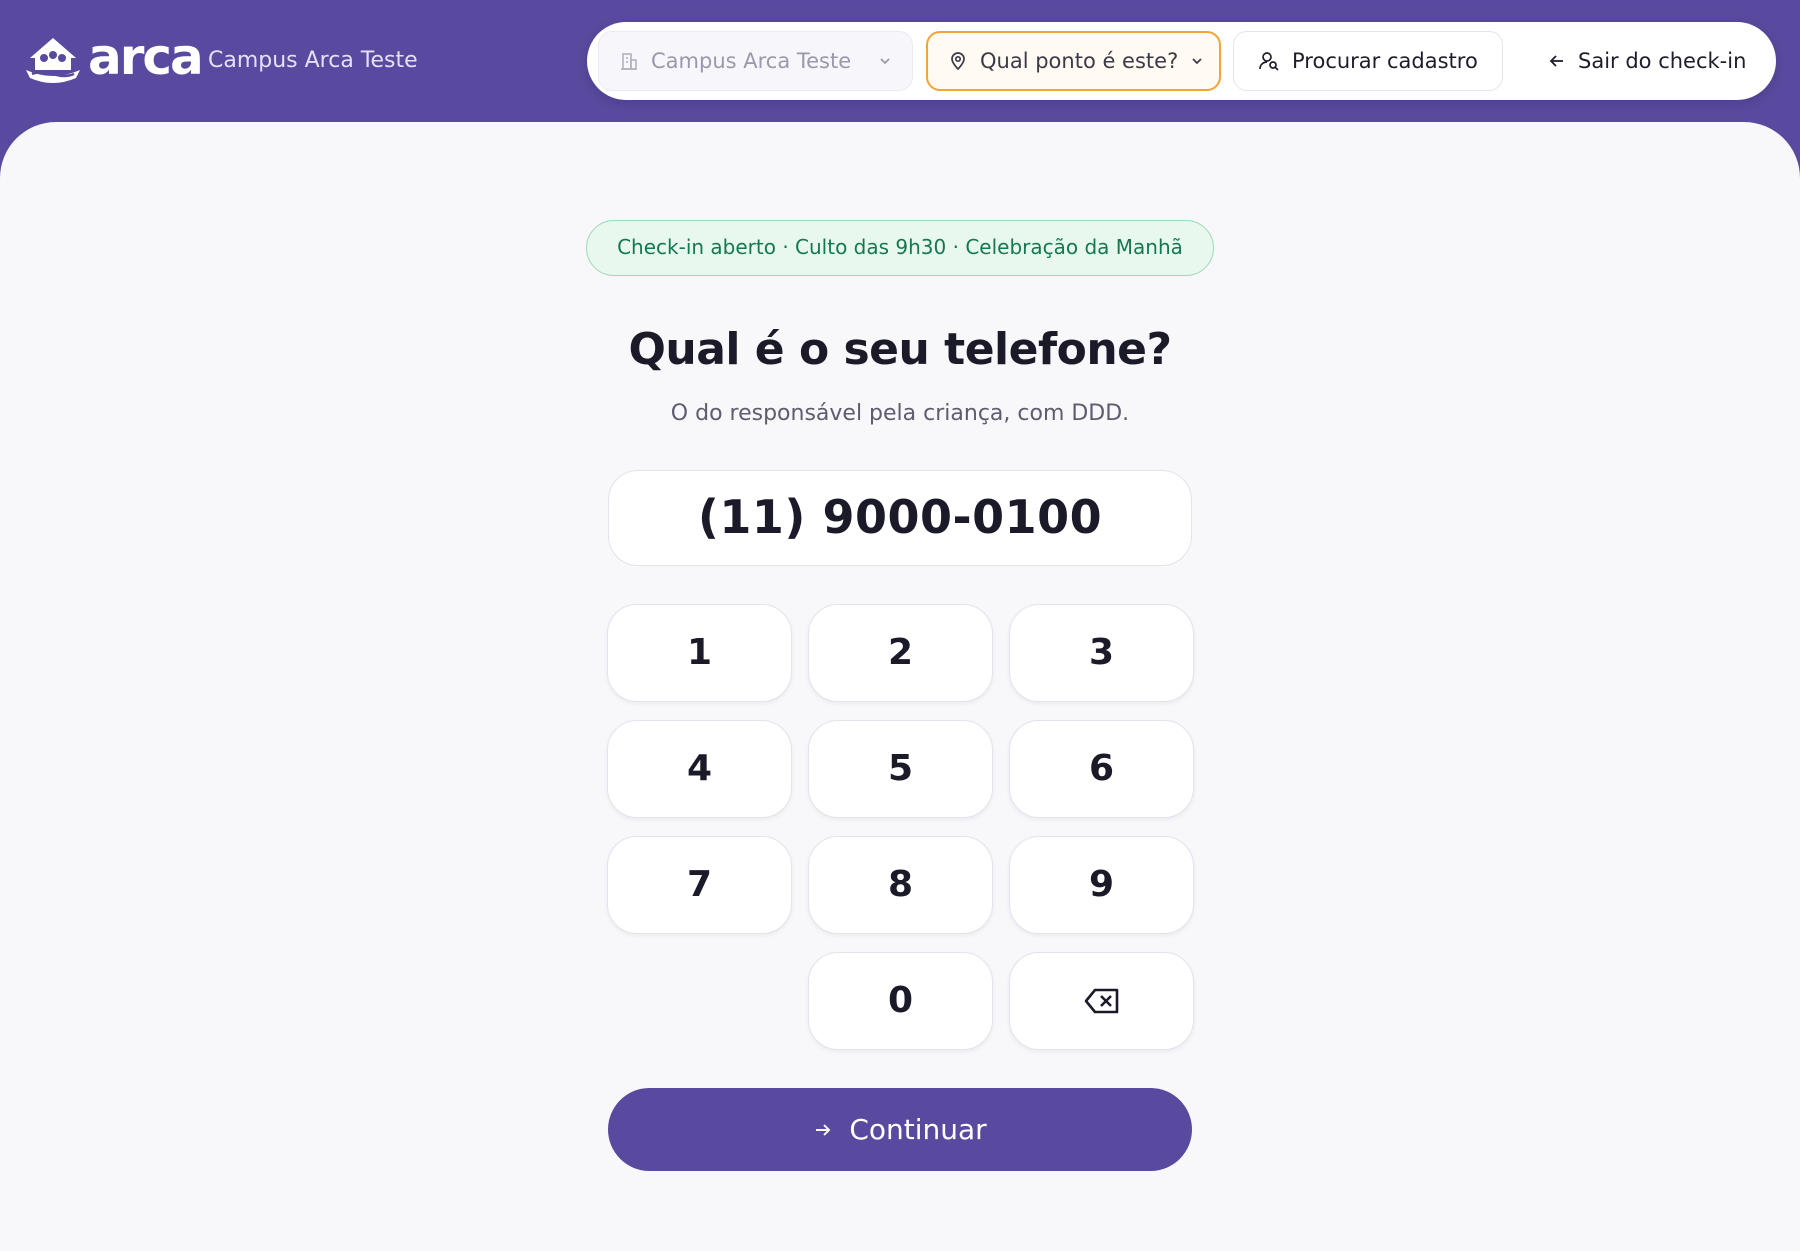 Image resolution: width=1800 pixels, height=1251 pixels. I want to click on backspace-icon, so click(1101, 1001).